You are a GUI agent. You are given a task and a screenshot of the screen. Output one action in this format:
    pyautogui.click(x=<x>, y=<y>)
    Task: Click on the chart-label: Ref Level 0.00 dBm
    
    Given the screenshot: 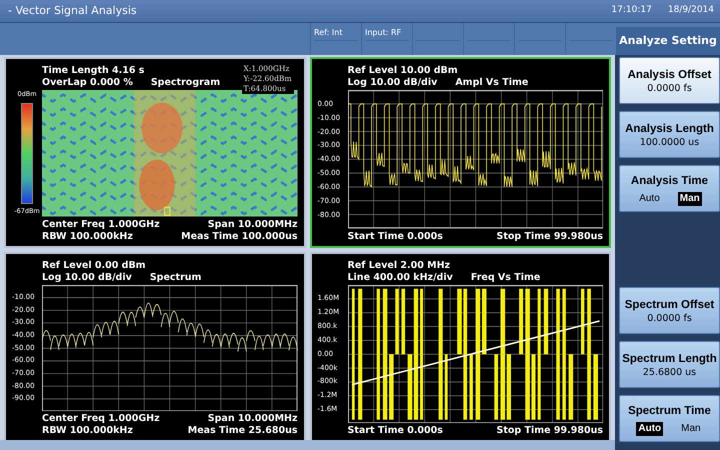 What is the action you would take?
    pyautogui.click(x=94, y=266)
    